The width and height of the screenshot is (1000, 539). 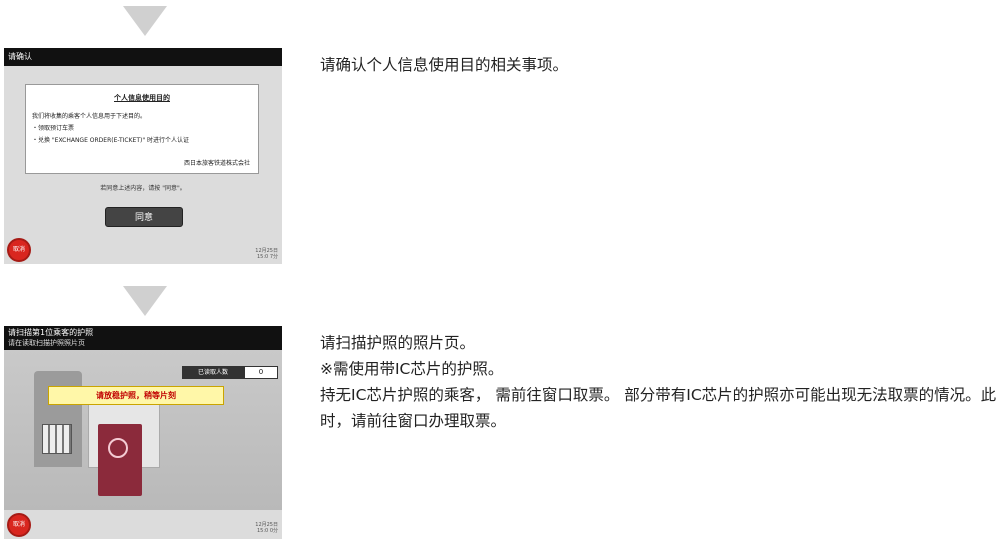 What do you see at coordinates (136, 395) in the screenshot?
I see `scan-status-banner: 请放稳护照，稍等片刻` at bounding box center [136, 395].